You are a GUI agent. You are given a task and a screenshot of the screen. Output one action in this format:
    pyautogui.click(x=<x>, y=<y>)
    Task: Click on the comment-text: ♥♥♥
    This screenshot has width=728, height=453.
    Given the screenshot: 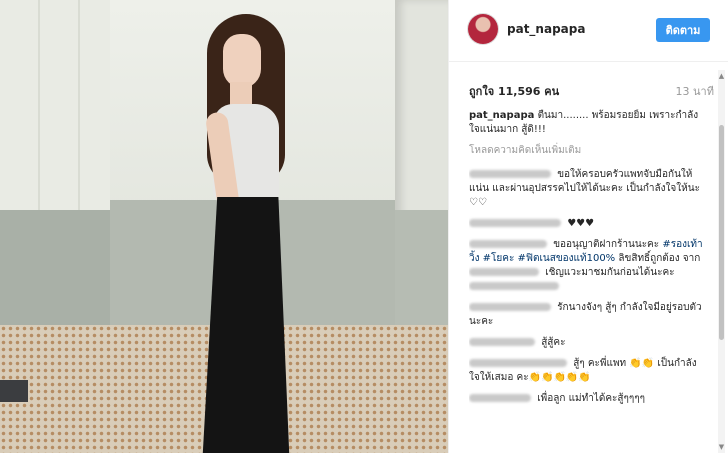 What is the action you would take?
    pyautogui.click(x=581, y=223)
    